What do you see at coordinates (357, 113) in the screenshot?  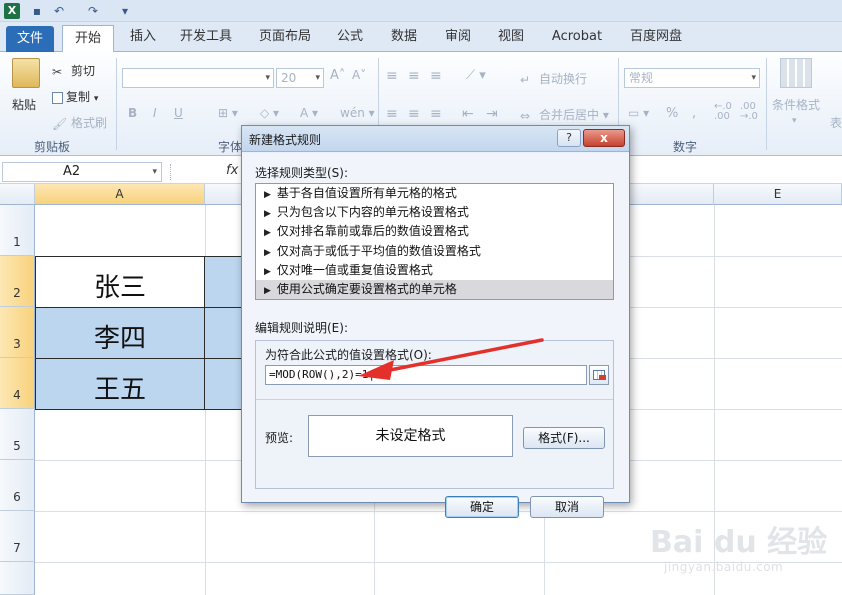 I see `phonetic-icon: wén ▾` at bounding box center [357, 113].